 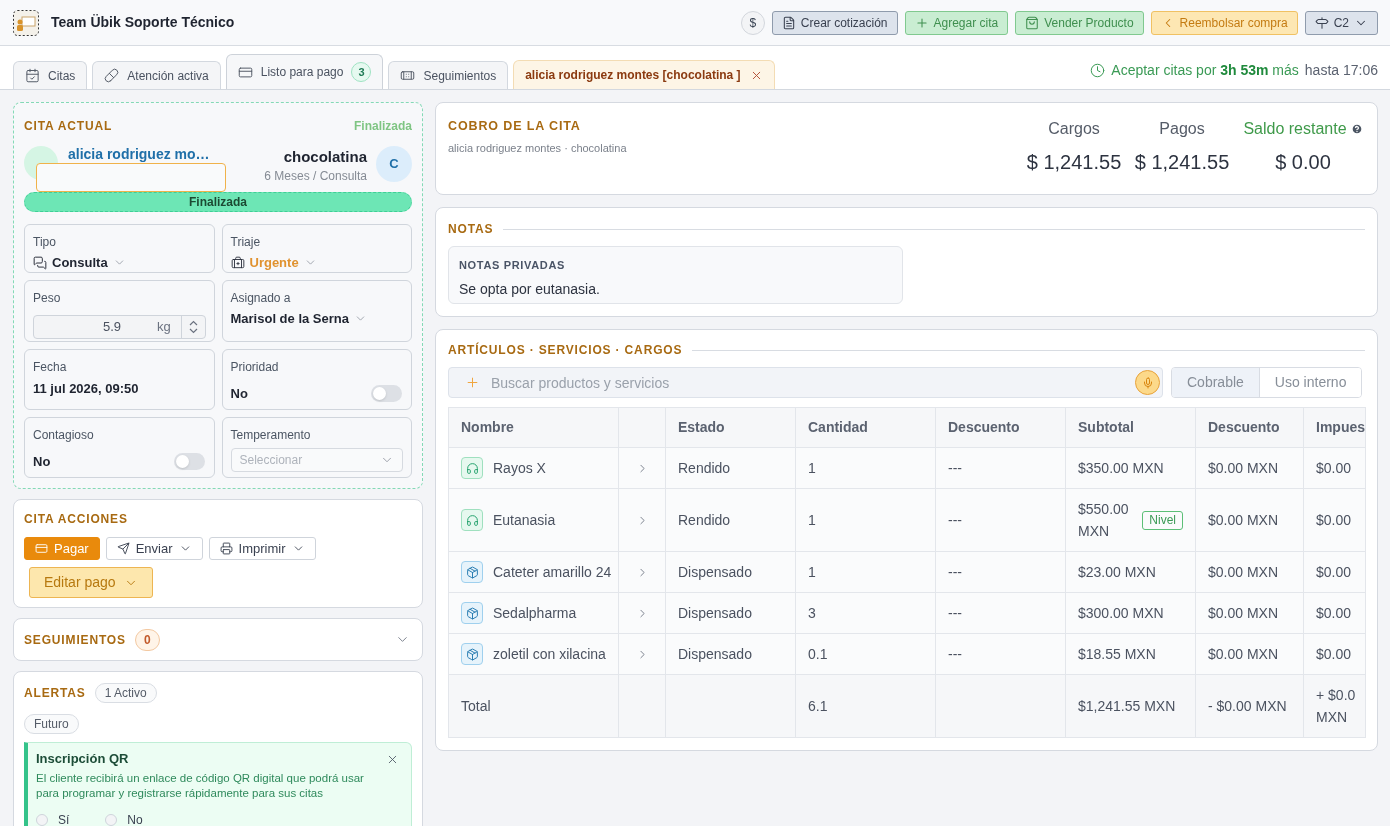 I want to click on total-value: $ 0.00, so click(x=1303, y=162).